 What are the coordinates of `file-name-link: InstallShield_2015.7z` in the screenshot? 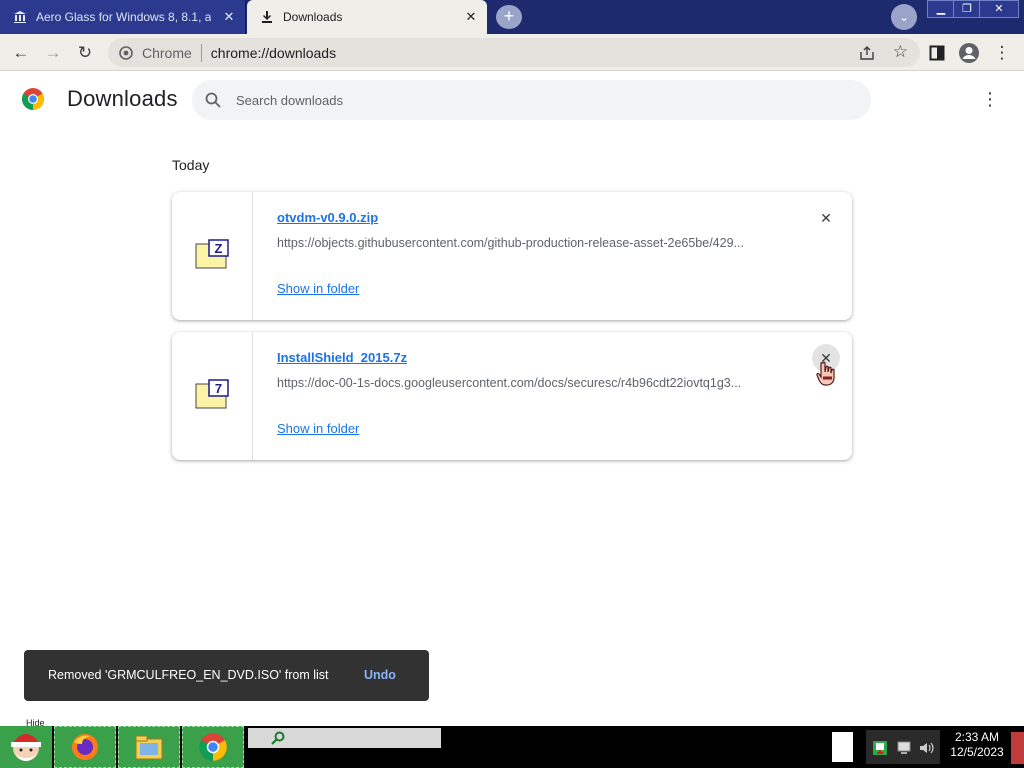 It's located at (342, 357).